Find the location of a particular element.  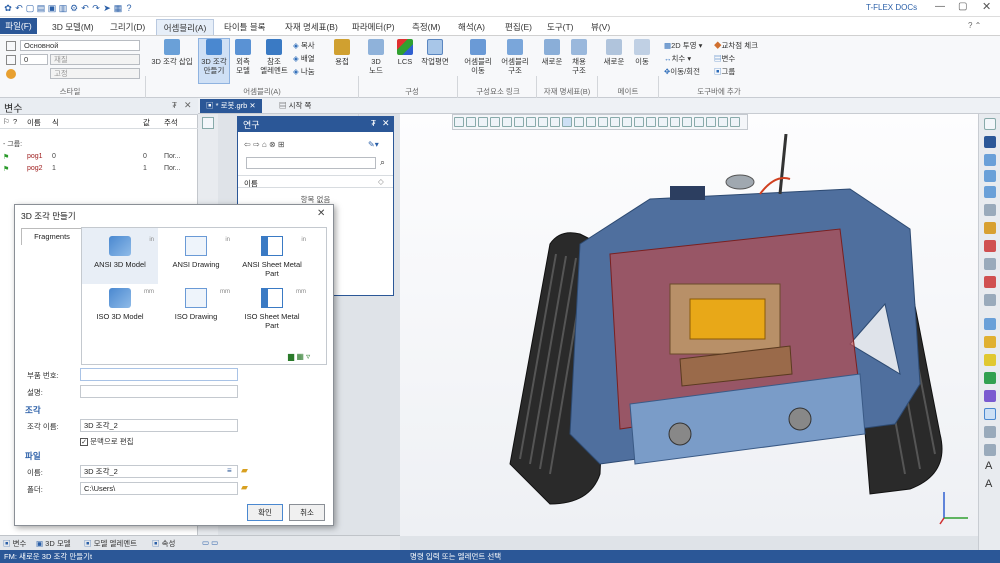

more-icon is located at coordinates (735, 122).